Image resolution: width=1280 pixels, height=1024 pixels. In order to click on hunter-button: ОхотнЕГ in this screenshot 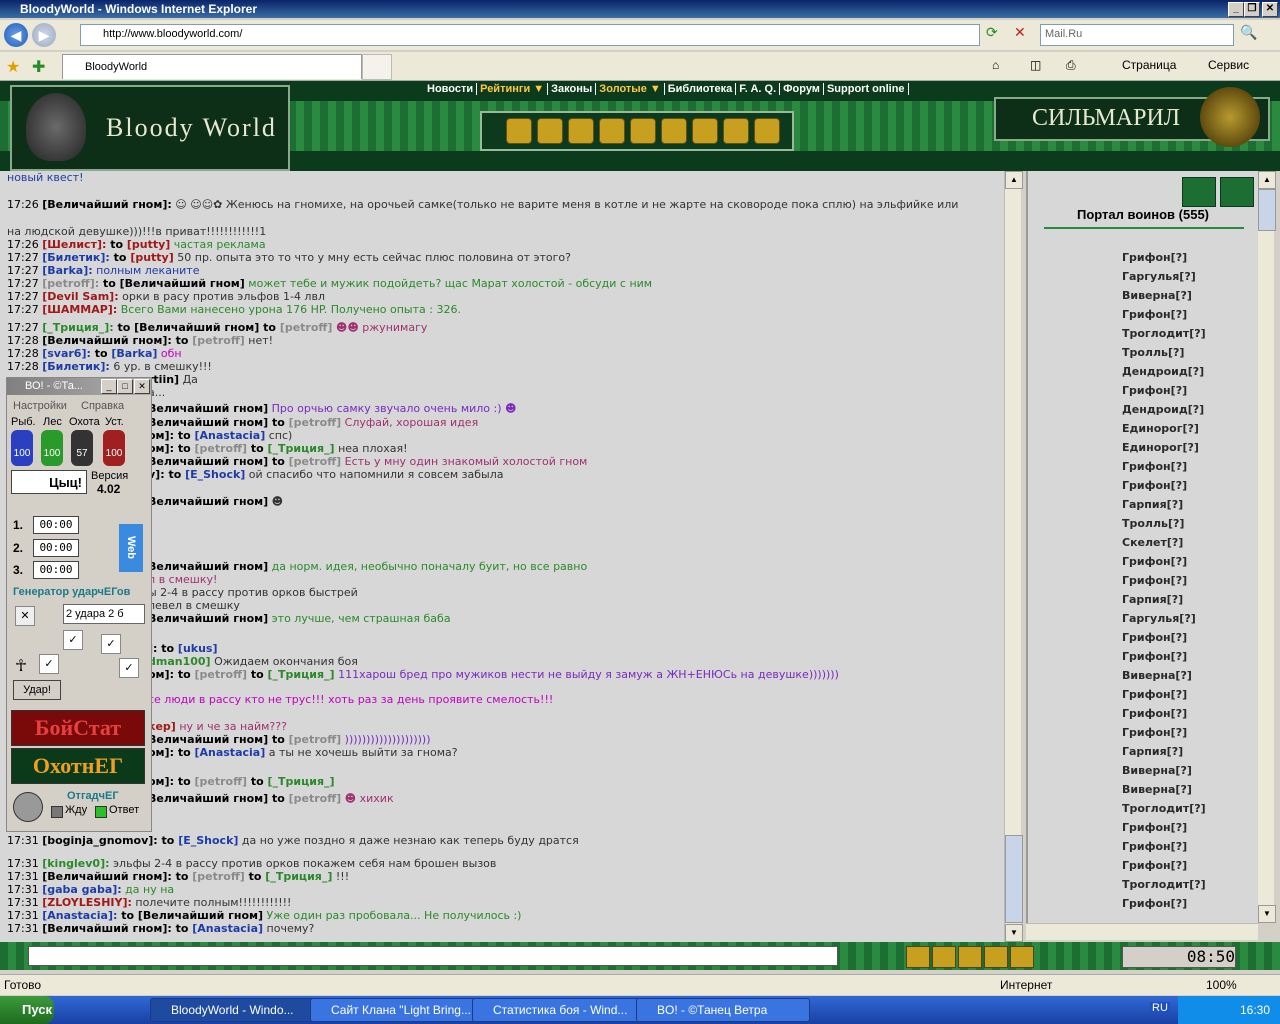, I will do `click(78, 766)`.